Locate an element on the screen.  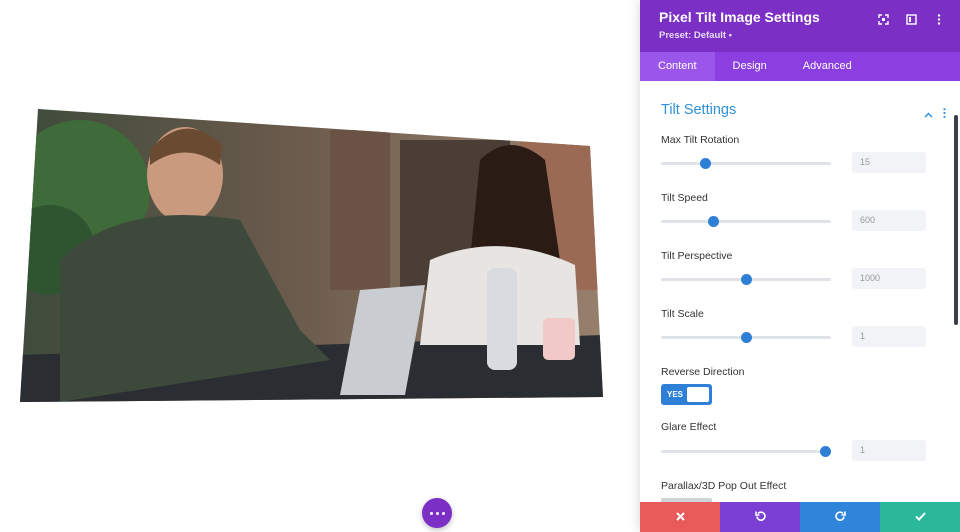
undo-icon is located at coordinates (760, 517).